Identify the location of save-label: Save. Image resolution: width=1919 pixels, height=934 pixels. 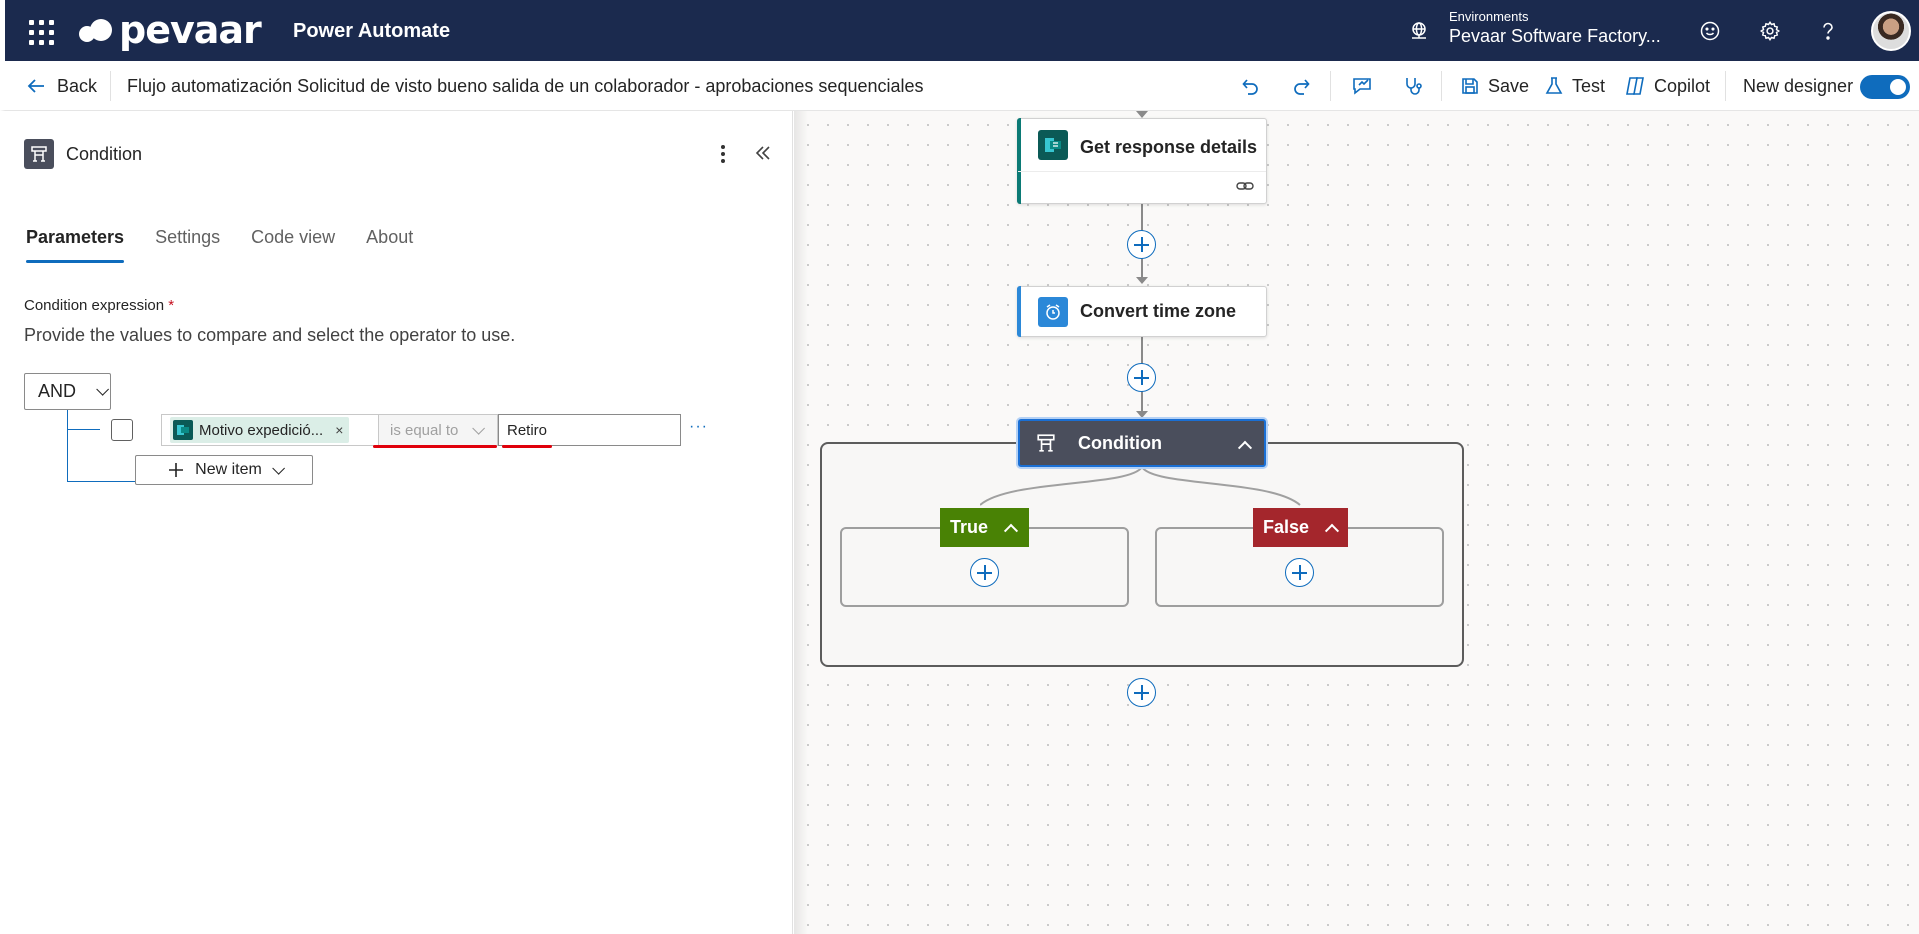
(1509, 85).